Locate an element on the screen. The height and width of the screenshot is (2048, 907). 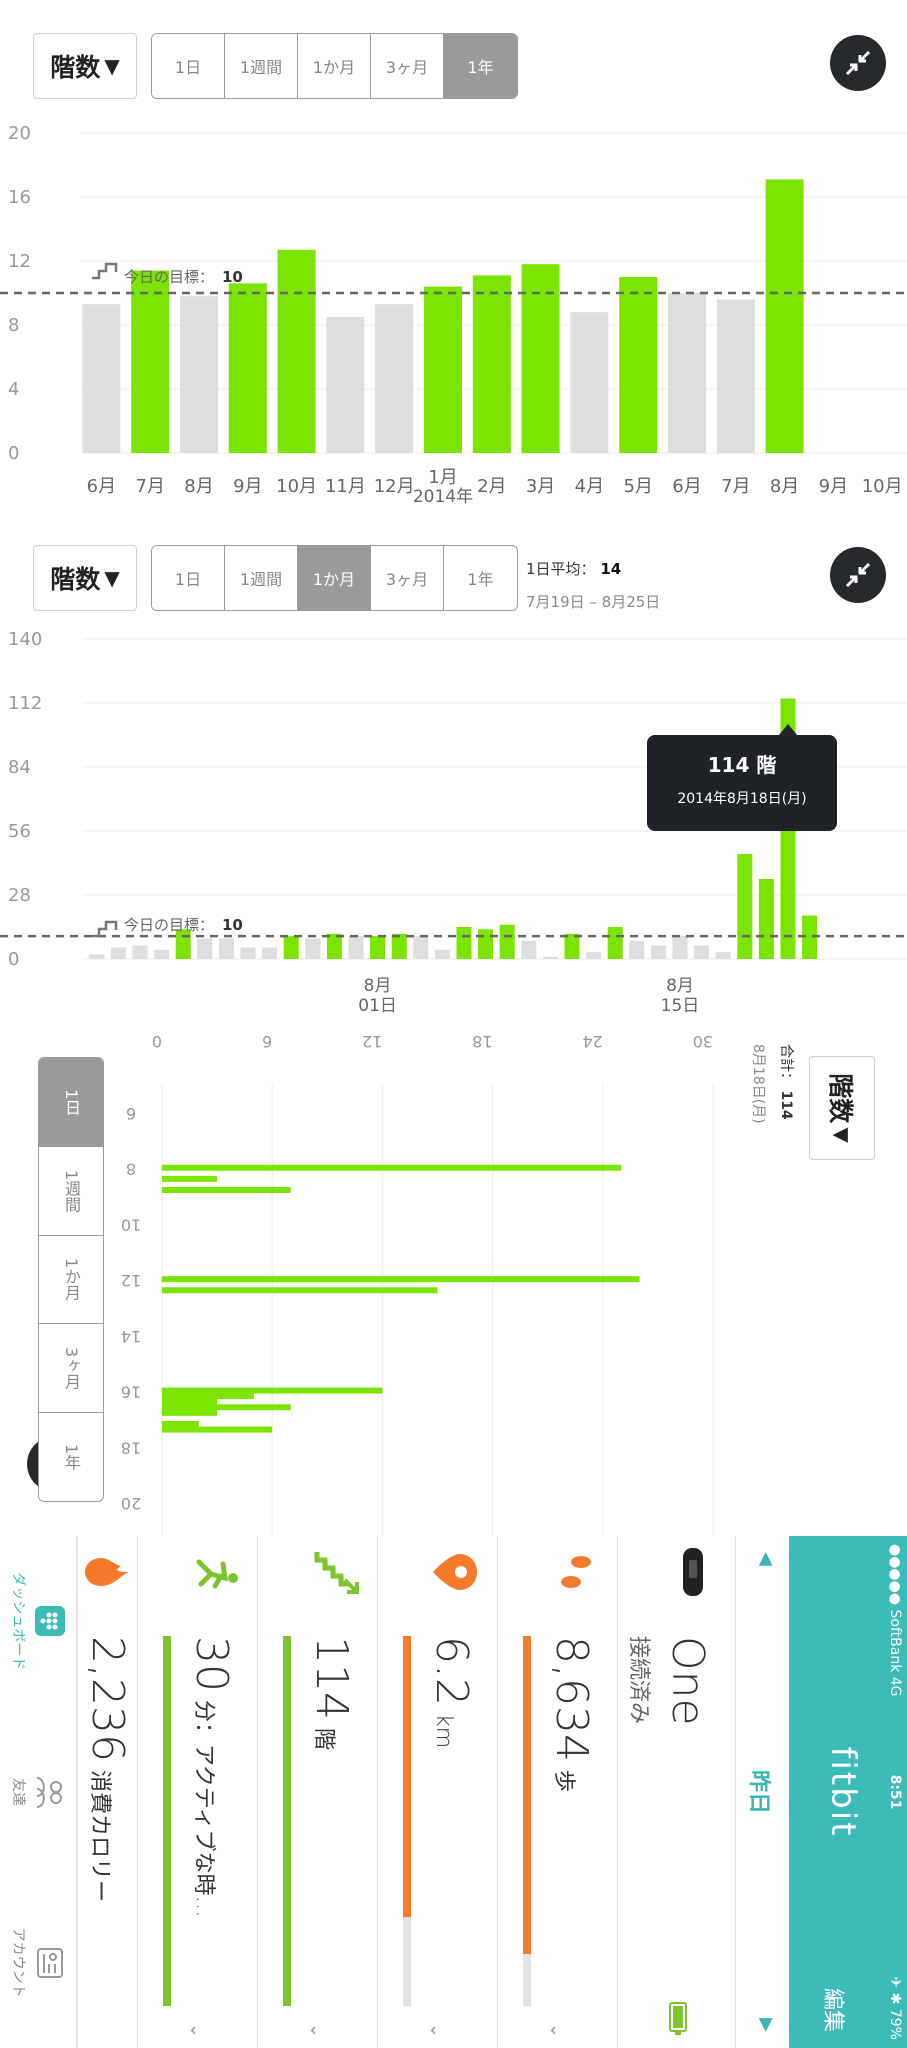
value-tick-label: 18 is located at coordinates (482, 1041).